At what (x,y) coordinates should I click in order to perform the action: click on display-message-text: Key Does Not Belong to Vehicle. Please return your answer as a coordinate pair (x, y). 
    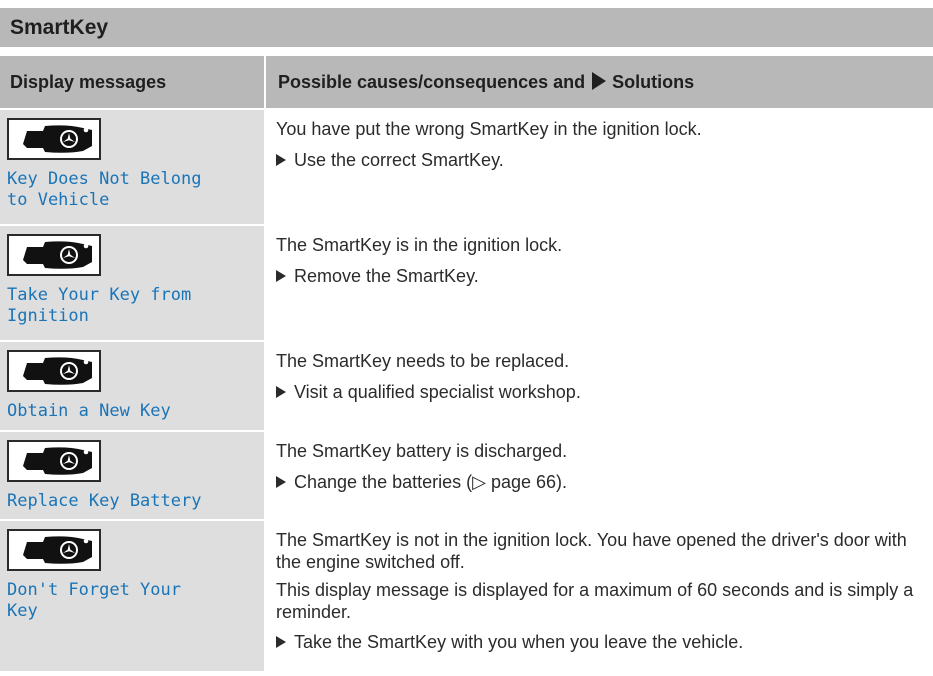
    Looking at the image, I should click on (104, 189).